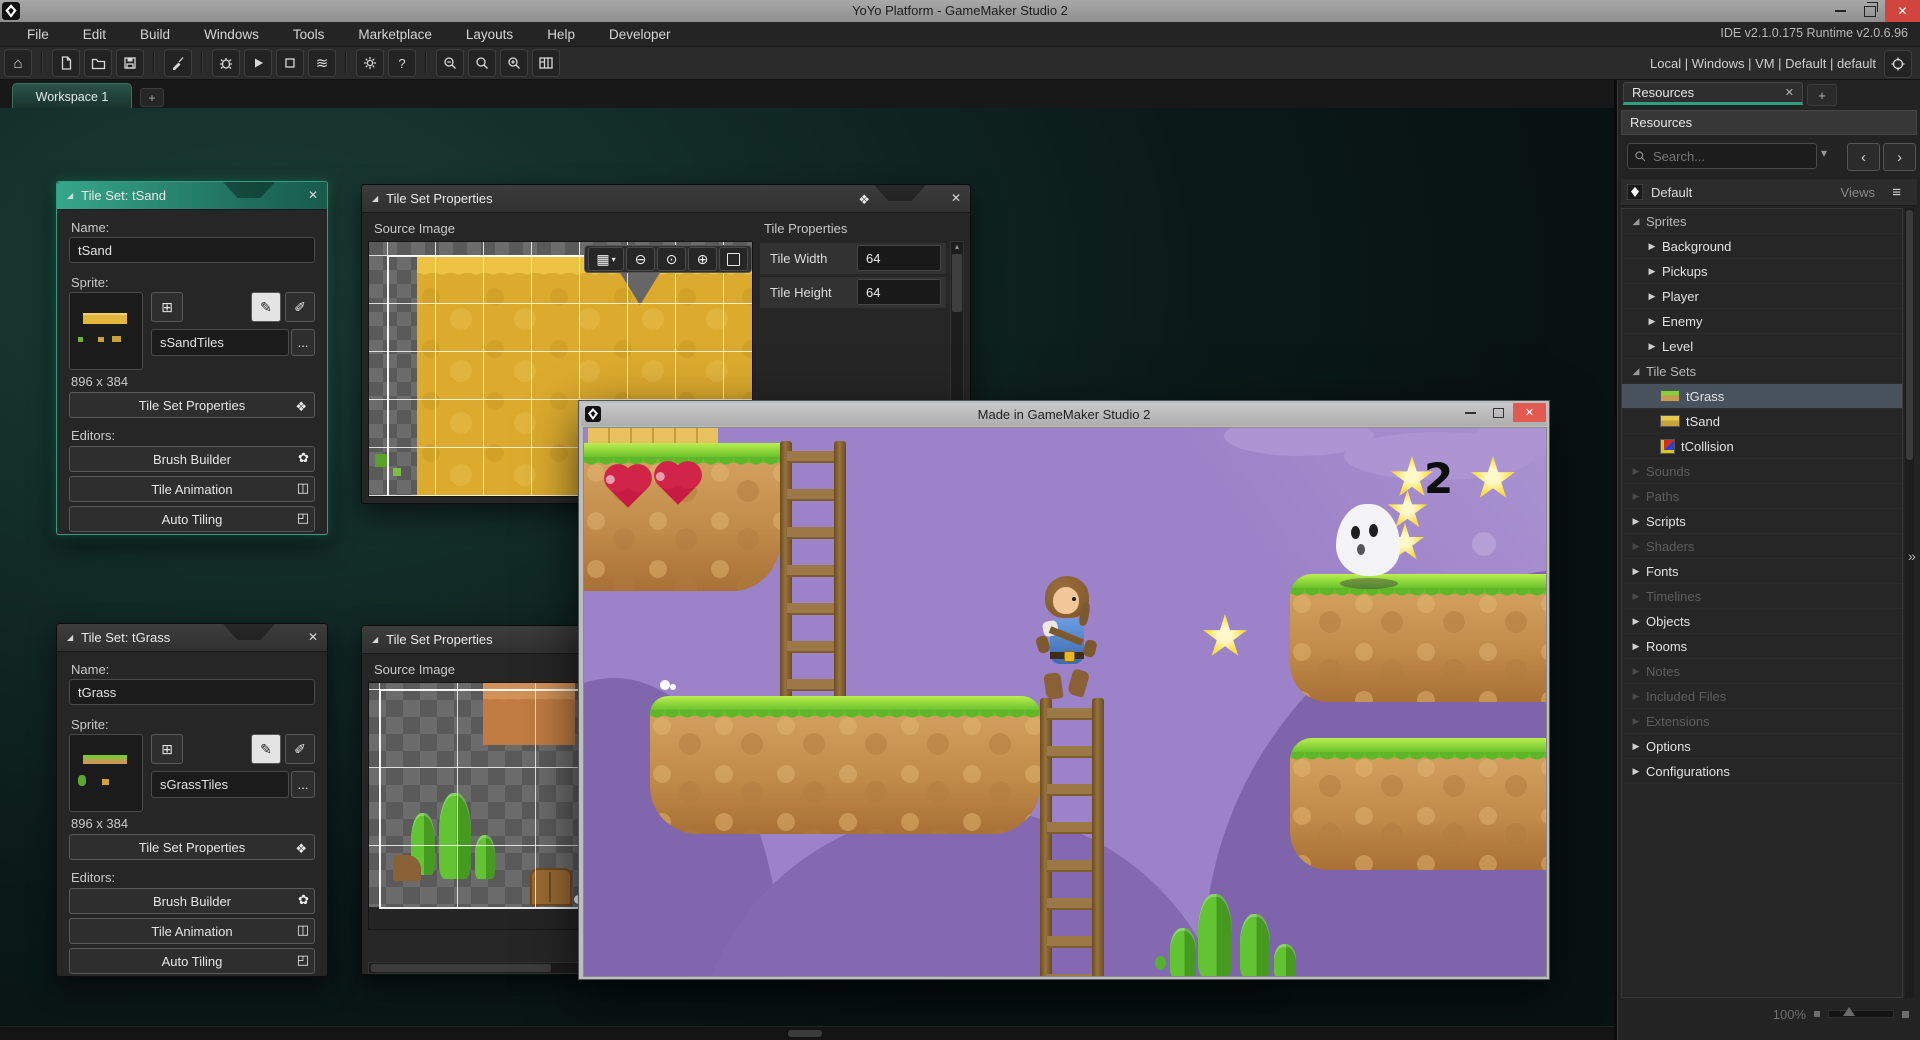 This screenshot has width=1920, height=1040. Describe the element at coordinates (290, 63) in the screenshot. I see `stop-button` at that location.